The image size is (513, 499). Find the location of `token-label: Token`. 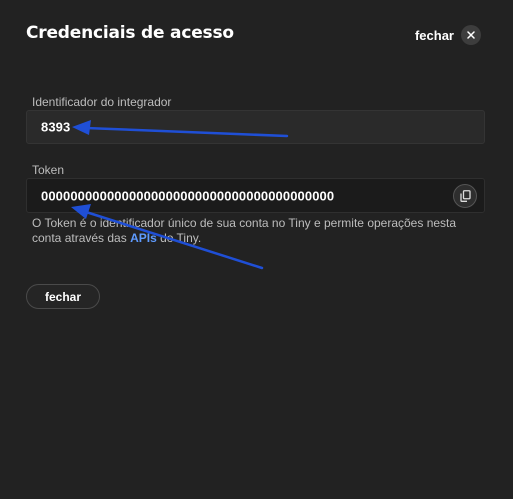

token-label: Token is located at coordinates (48, 170).